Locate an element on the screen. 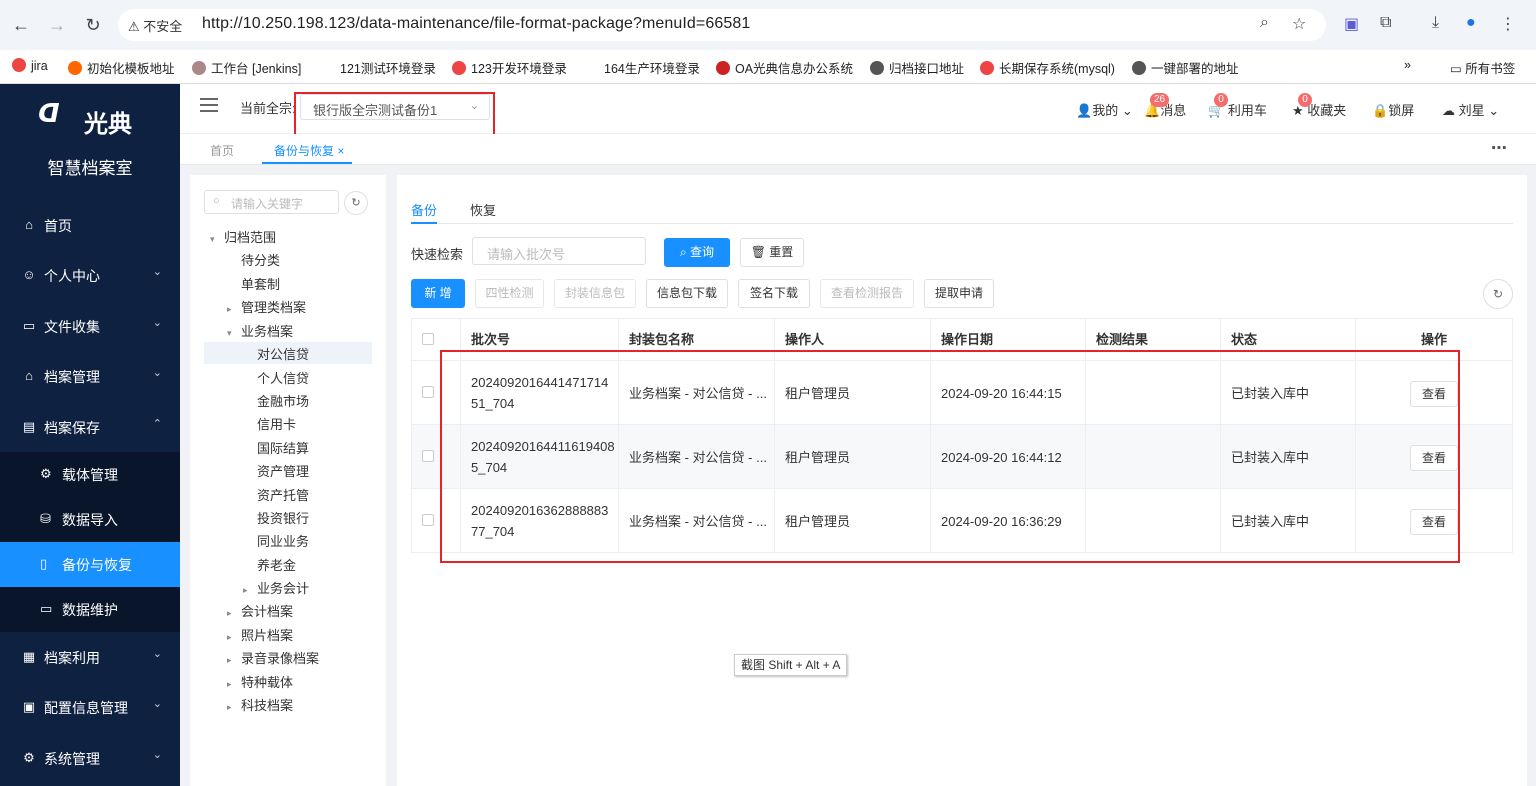 The width and height of the screenshot is (1536, 786). logo-subtitle: 智慧档案室 is located at coordinates (90, 168).